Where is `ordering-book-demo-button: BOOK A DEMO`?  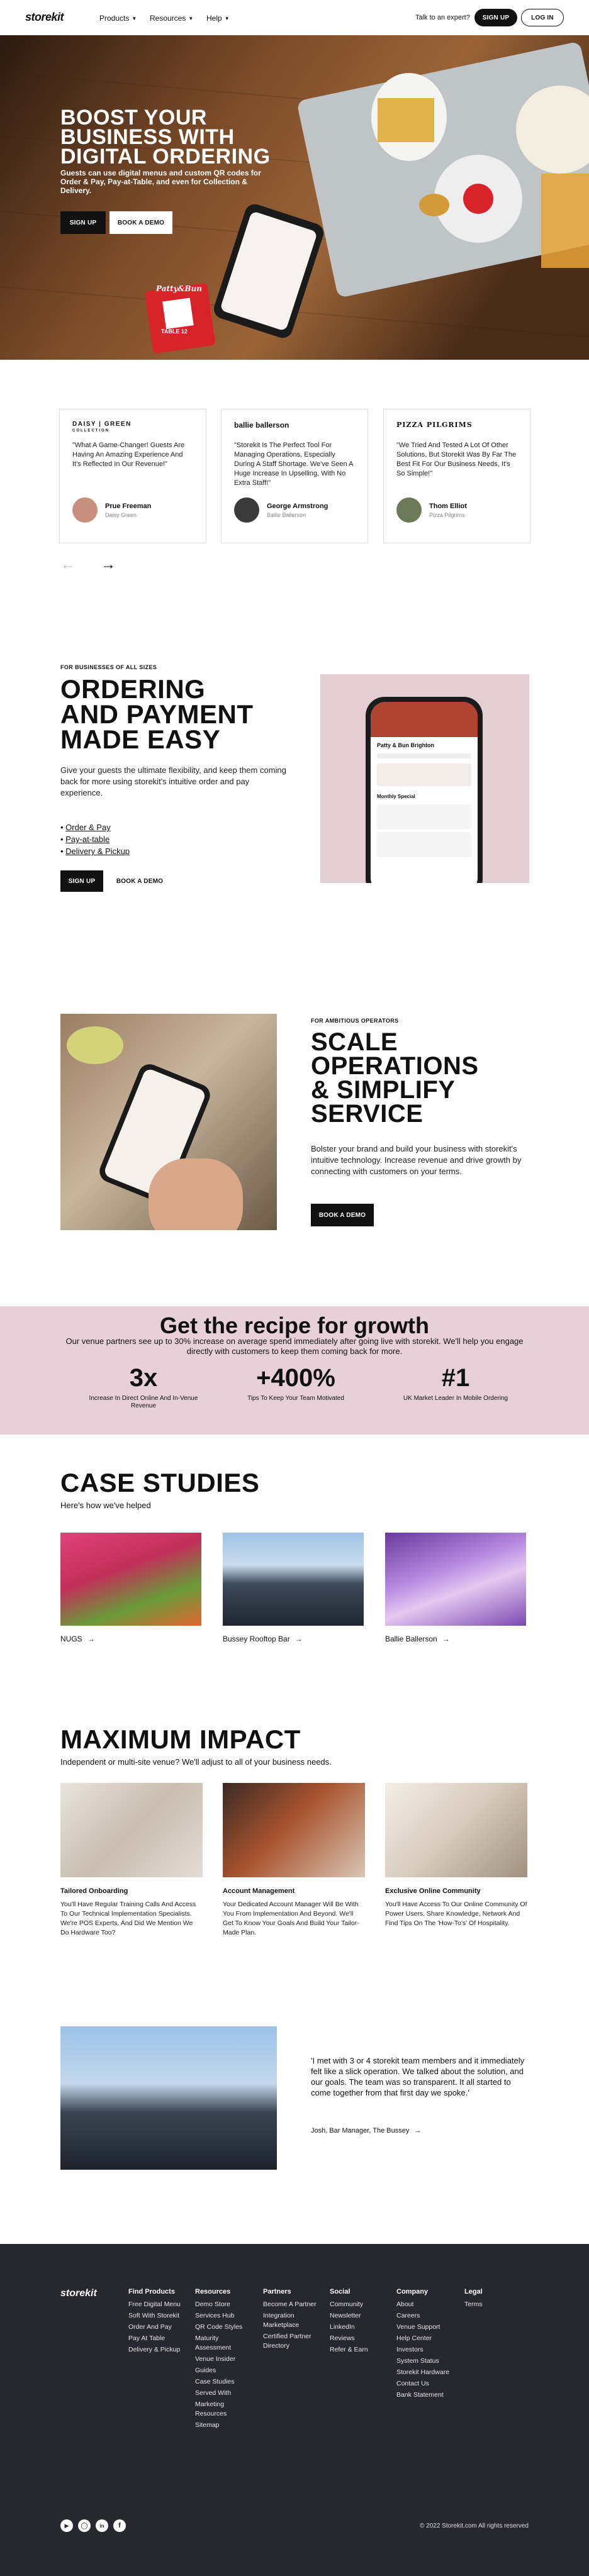 ordering-book-demo-button: BOOK A DEMO is located at coordinates (139, 881).